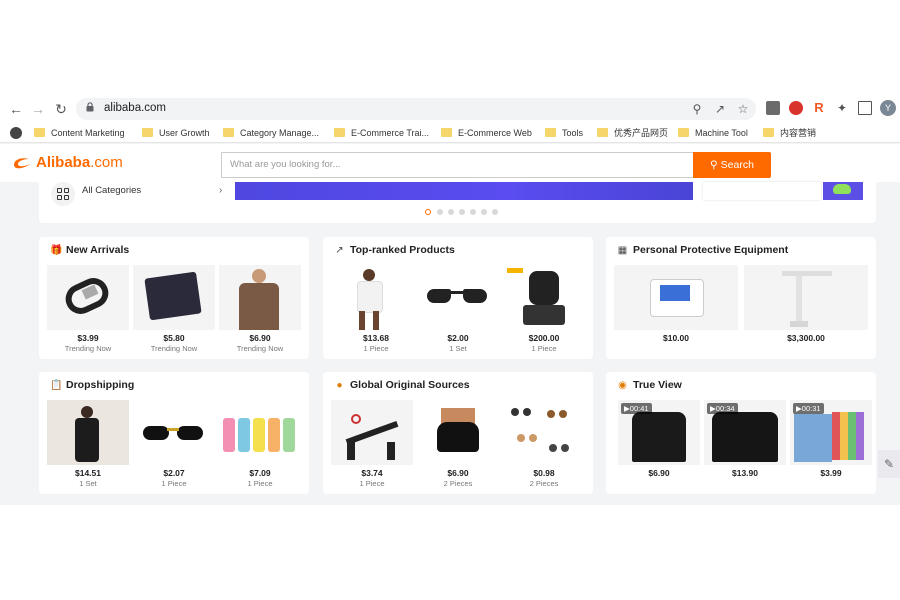 The height and width of the screenshot is (600, 900). What do you see at coordinates (260, 309) in the screenshot?
I see `product-item: $6.90 Trending Now` at bounding box center [260, 309].